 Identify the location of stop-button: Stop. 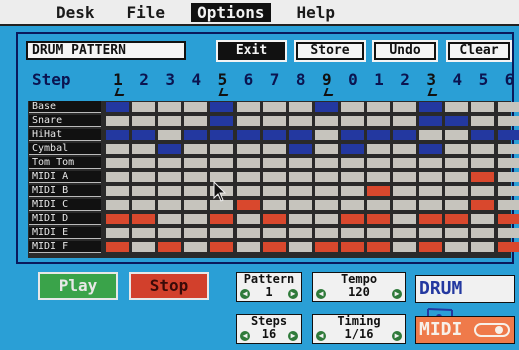
(169, 286).